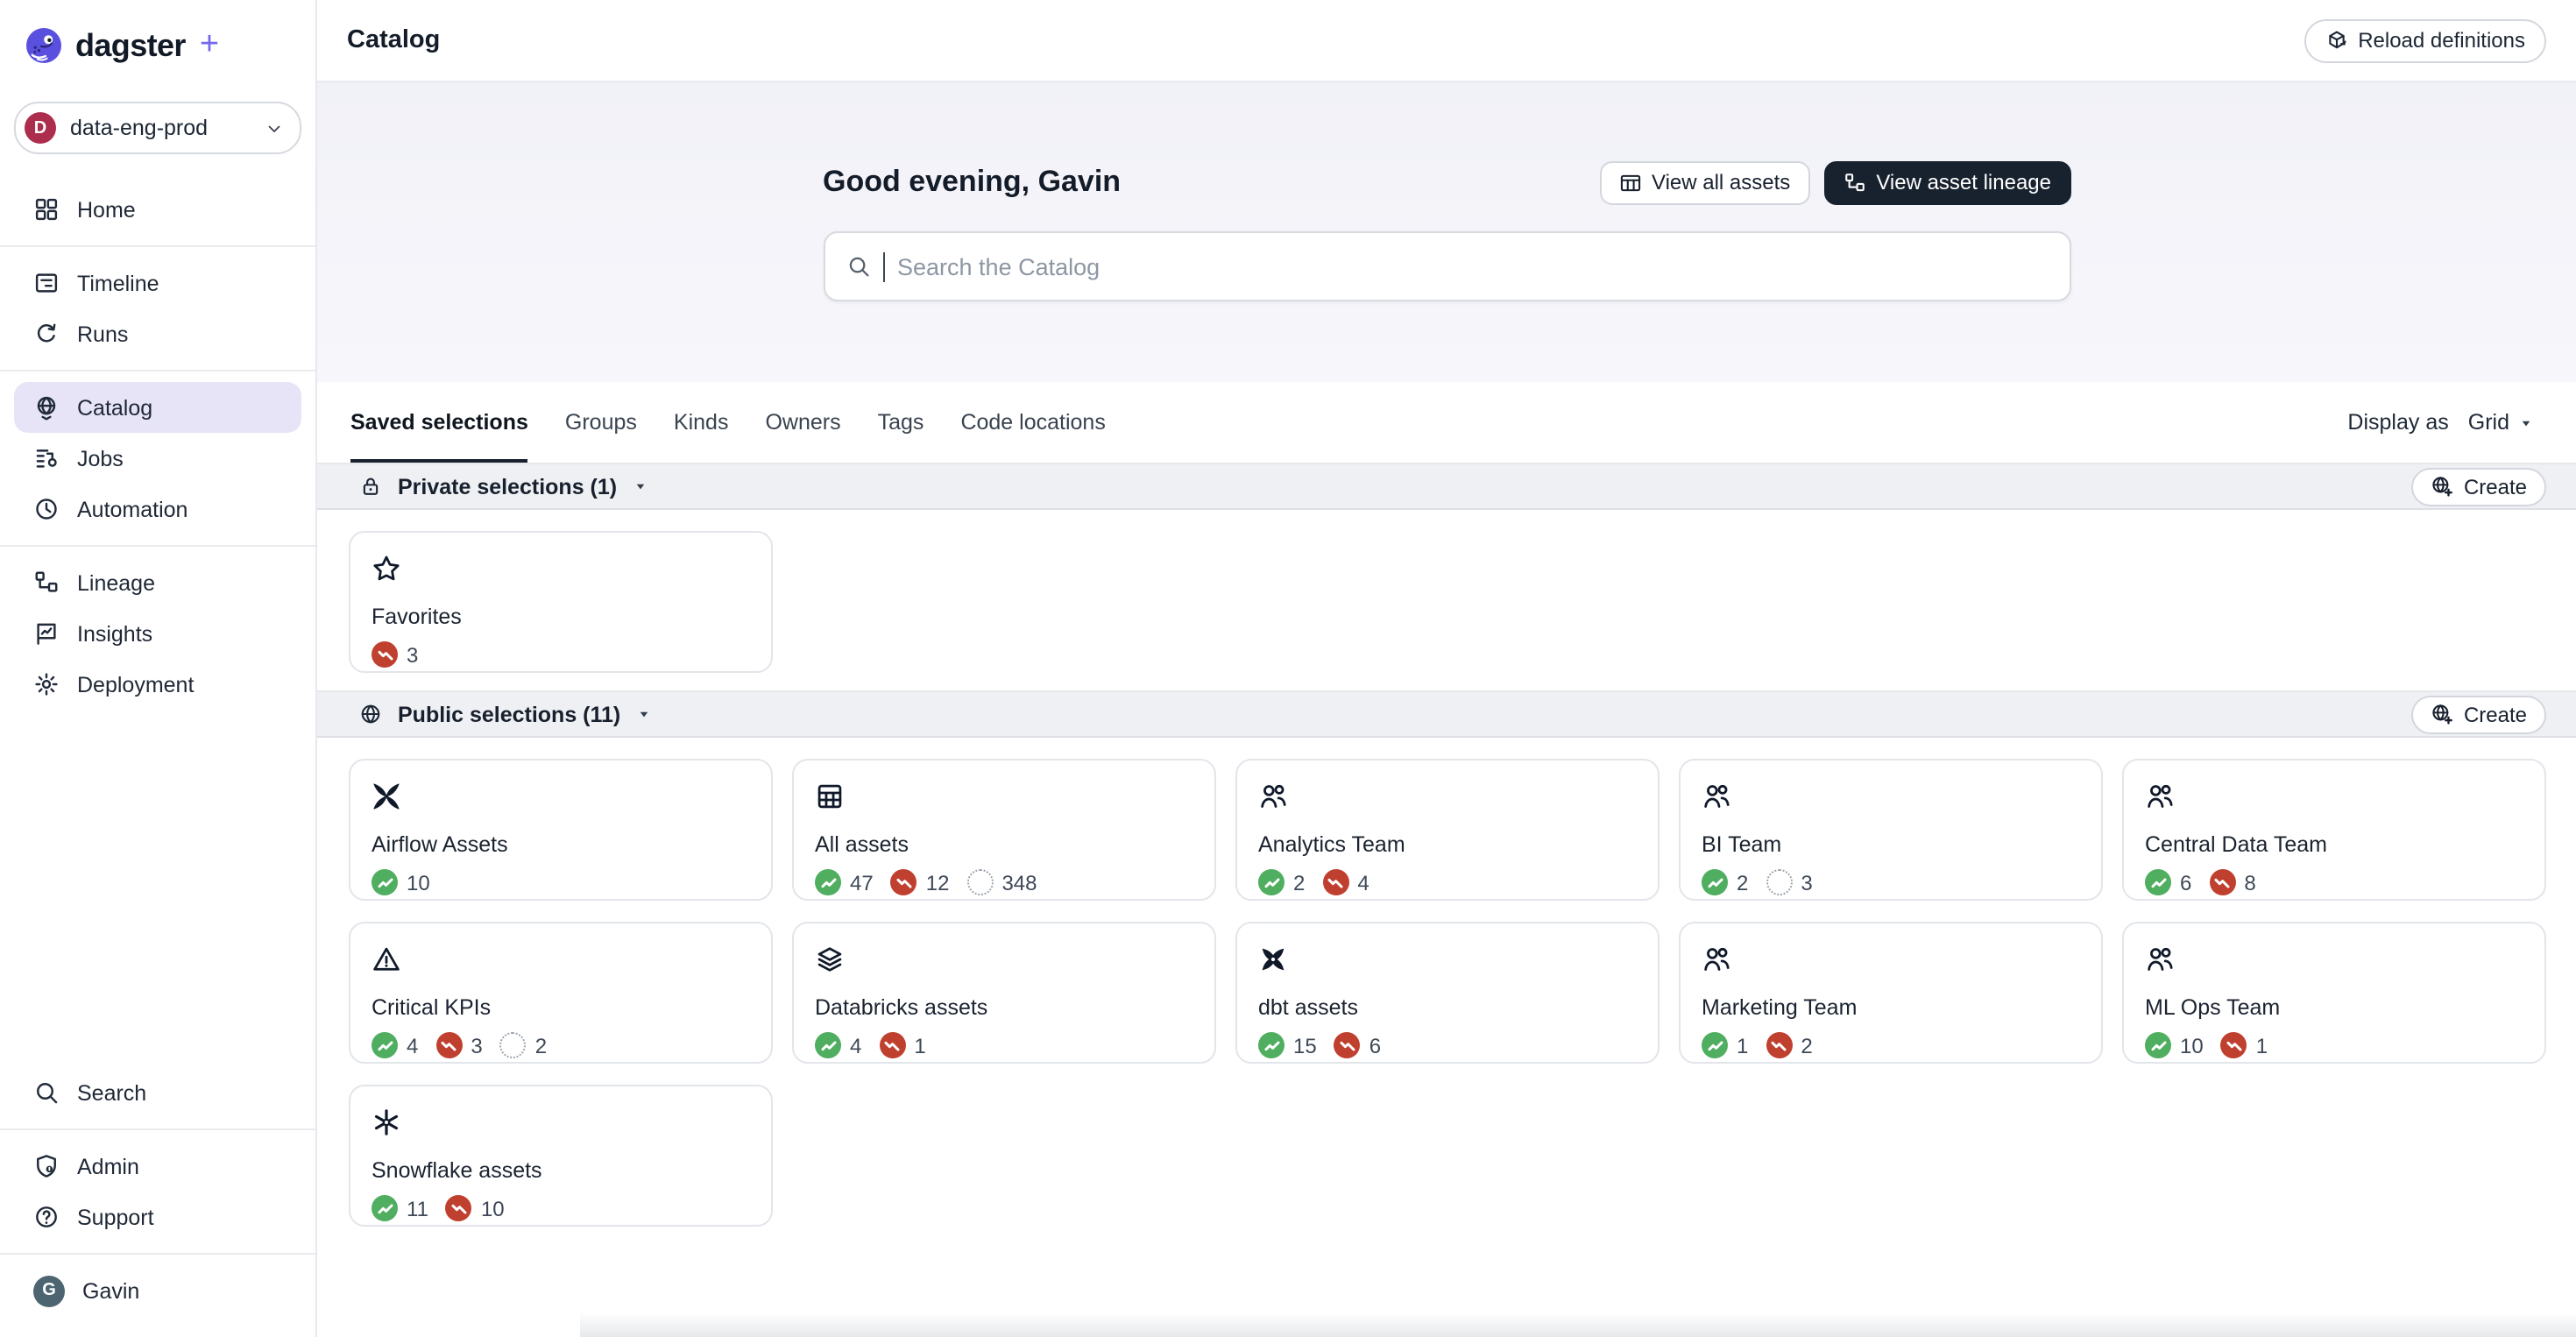 The height and width of the screenshot is (1337, 2576). Describe the element at coordinates (2168, 882) in the screenshot. I see `asset-count-materialized: 6` at that location.